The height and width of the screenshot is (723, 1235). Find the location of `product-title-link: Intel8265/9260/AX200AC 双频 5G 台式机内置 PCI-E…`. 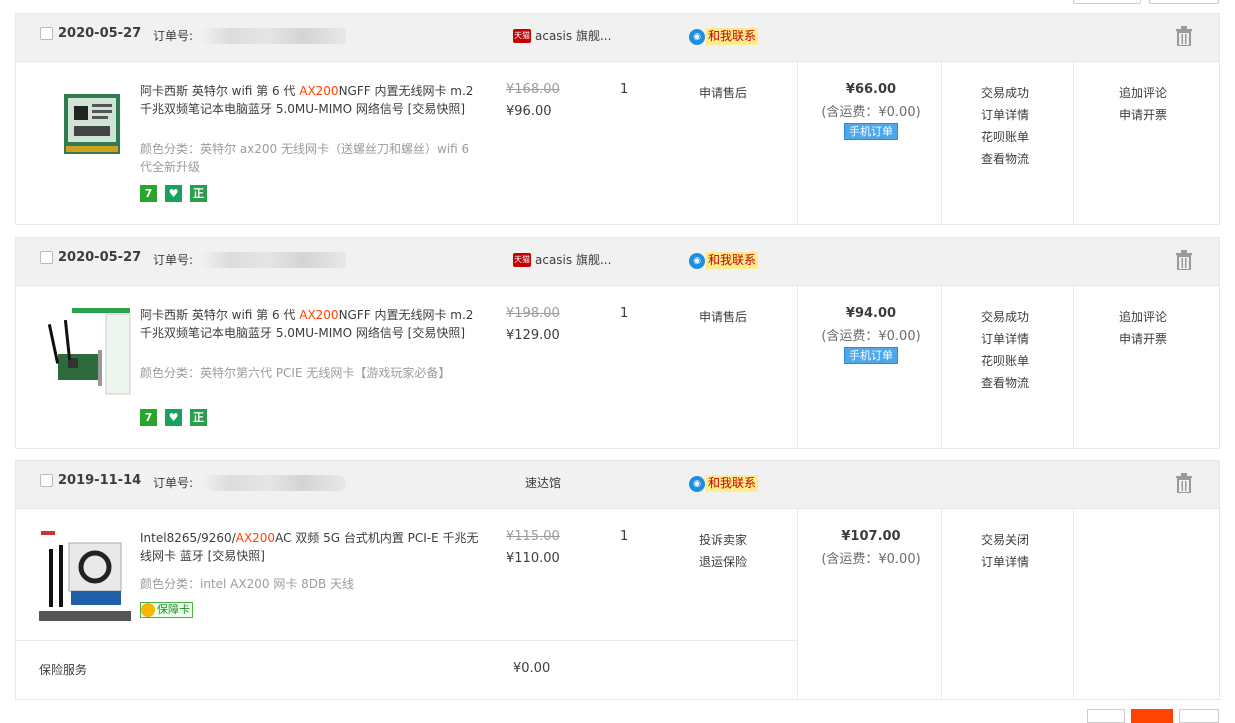

product-title-link: Intel8265/9260/AX200AC 双频 5G 台式机内置 PCI-E… is located at coordinates (310, 547).